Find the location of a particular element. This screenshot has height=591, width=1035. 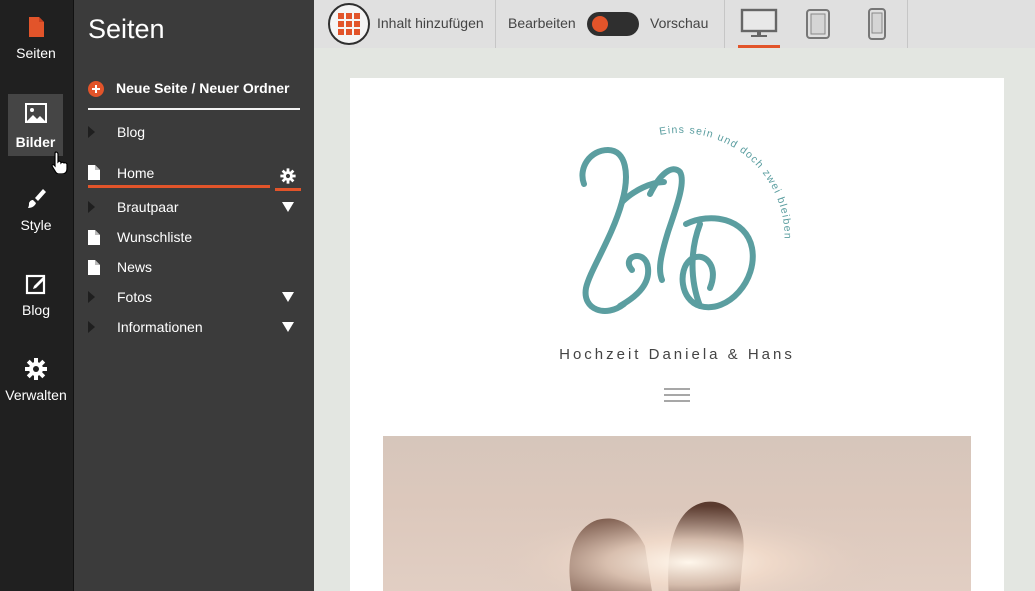

tree-item-wunschliste: Wunschliste is located at coordinates (194, 237).